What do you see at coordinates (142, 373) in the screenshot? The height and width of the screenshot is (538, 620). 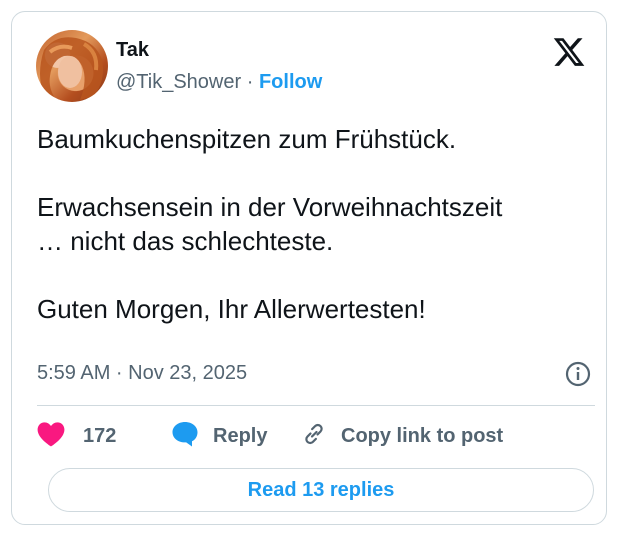 I see `tweet-timestamp: 5:59 AM · Nov 23, 2025` at bounding box center [142, 373].